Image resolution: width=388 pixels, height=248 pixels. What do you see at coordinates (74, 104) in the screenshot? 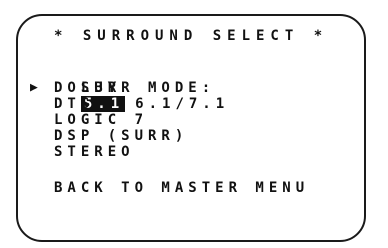
I see `menu-item-dts: DTS` at bounding box center [74, 104].